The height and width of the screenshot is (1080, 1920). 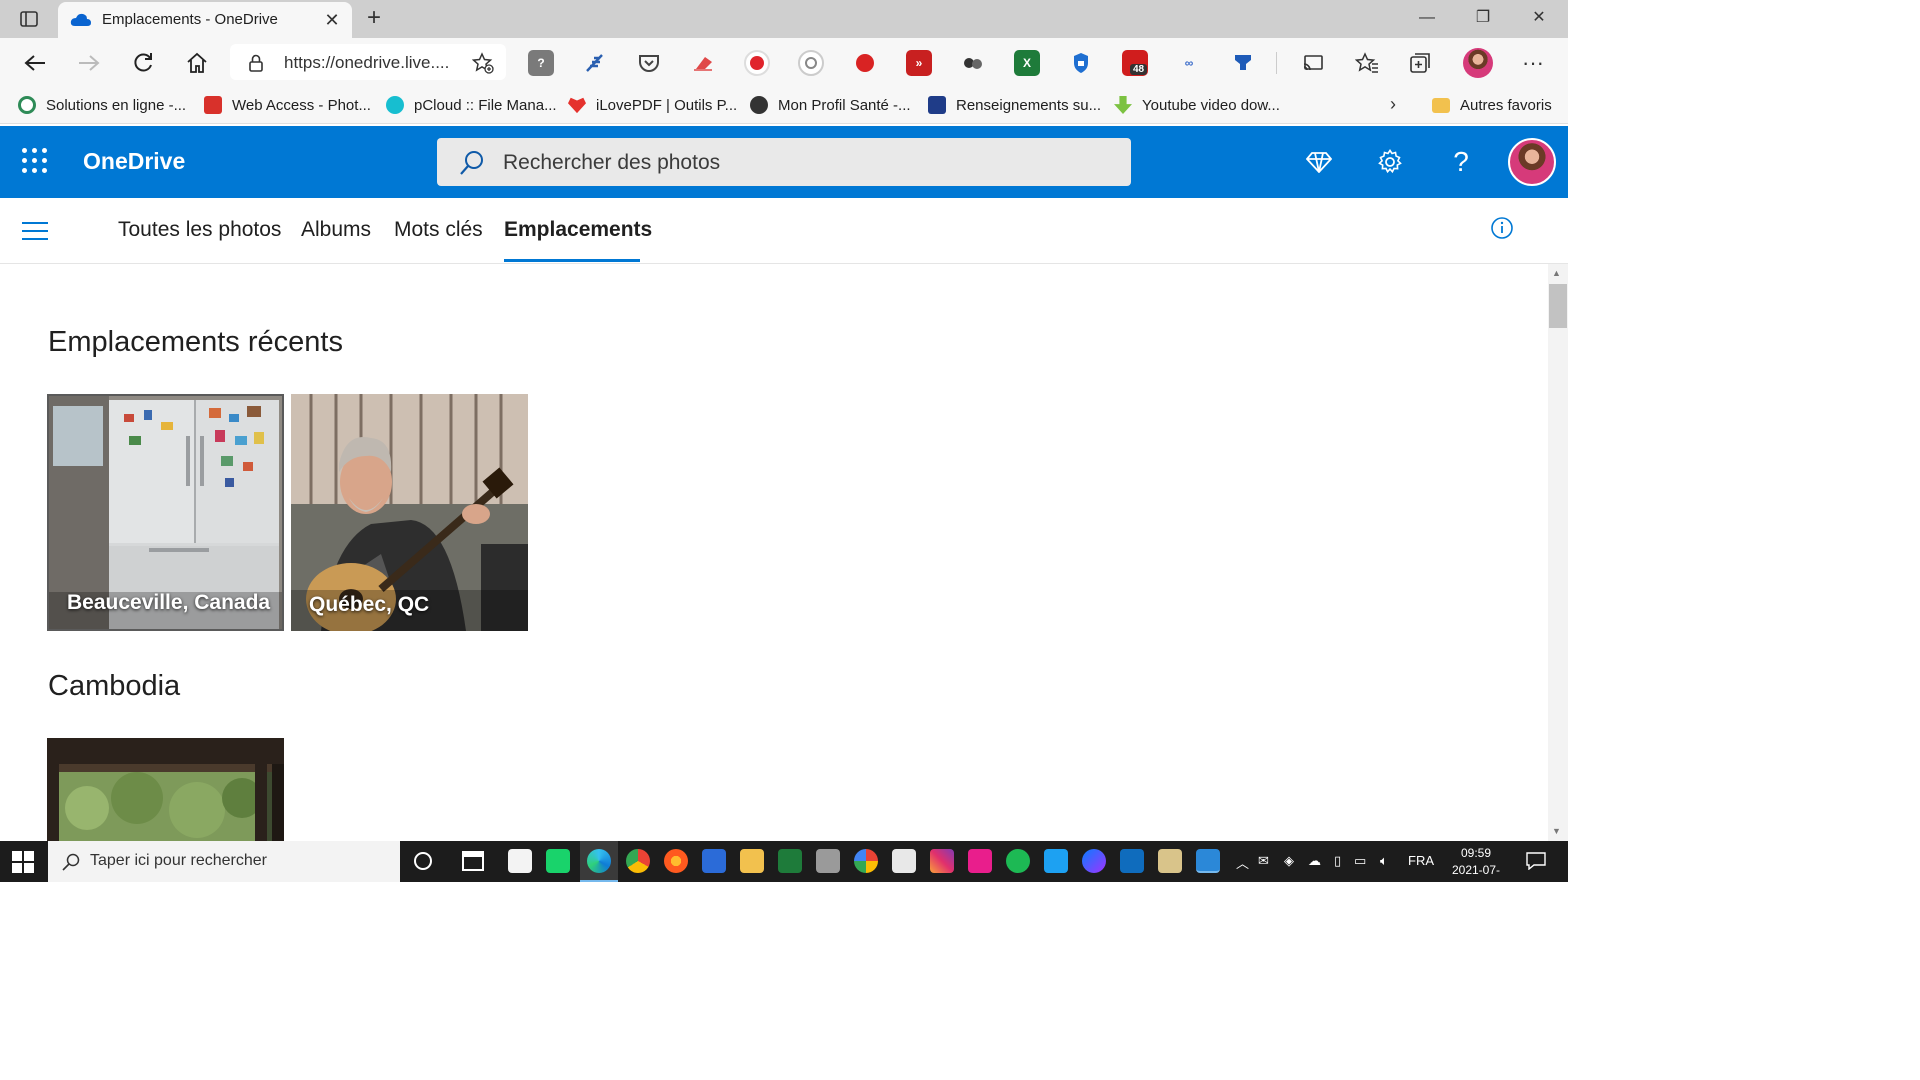 What do you see at coordinates (1539, 18) in the screenshot?
I see `close-window-icon: ✕` at bounding box center [1539, 18].